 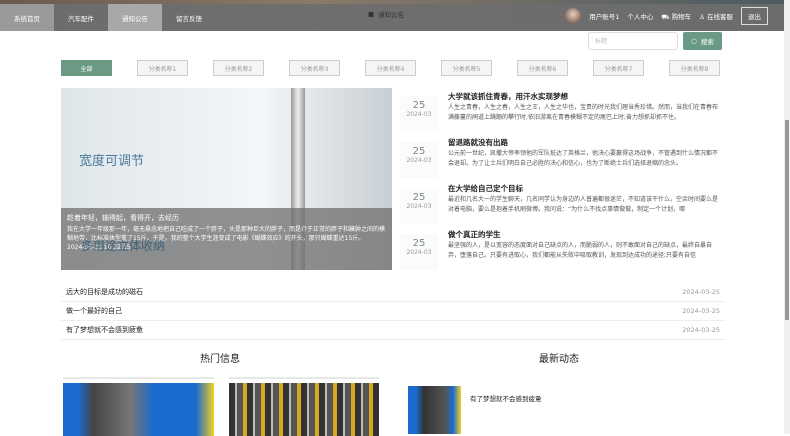 What do you see at coordinates (162, 68) in the screenshot?
I see `category-1: 分类名称1` at bounding box center [162, 68].